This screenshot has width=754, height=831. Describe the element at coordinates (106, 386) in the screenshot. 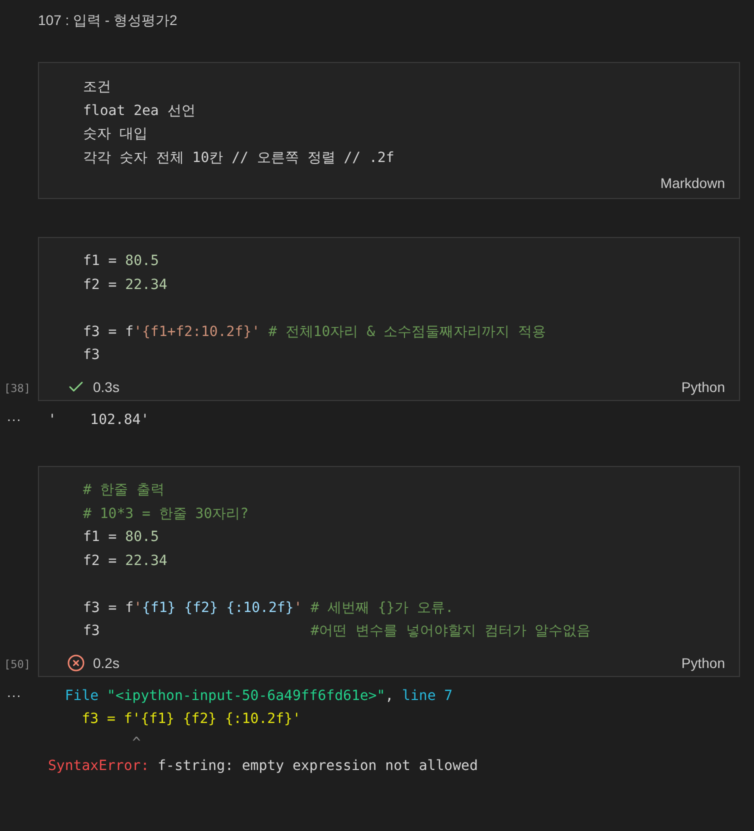

I see `run-duration: 0.3s` at that location.